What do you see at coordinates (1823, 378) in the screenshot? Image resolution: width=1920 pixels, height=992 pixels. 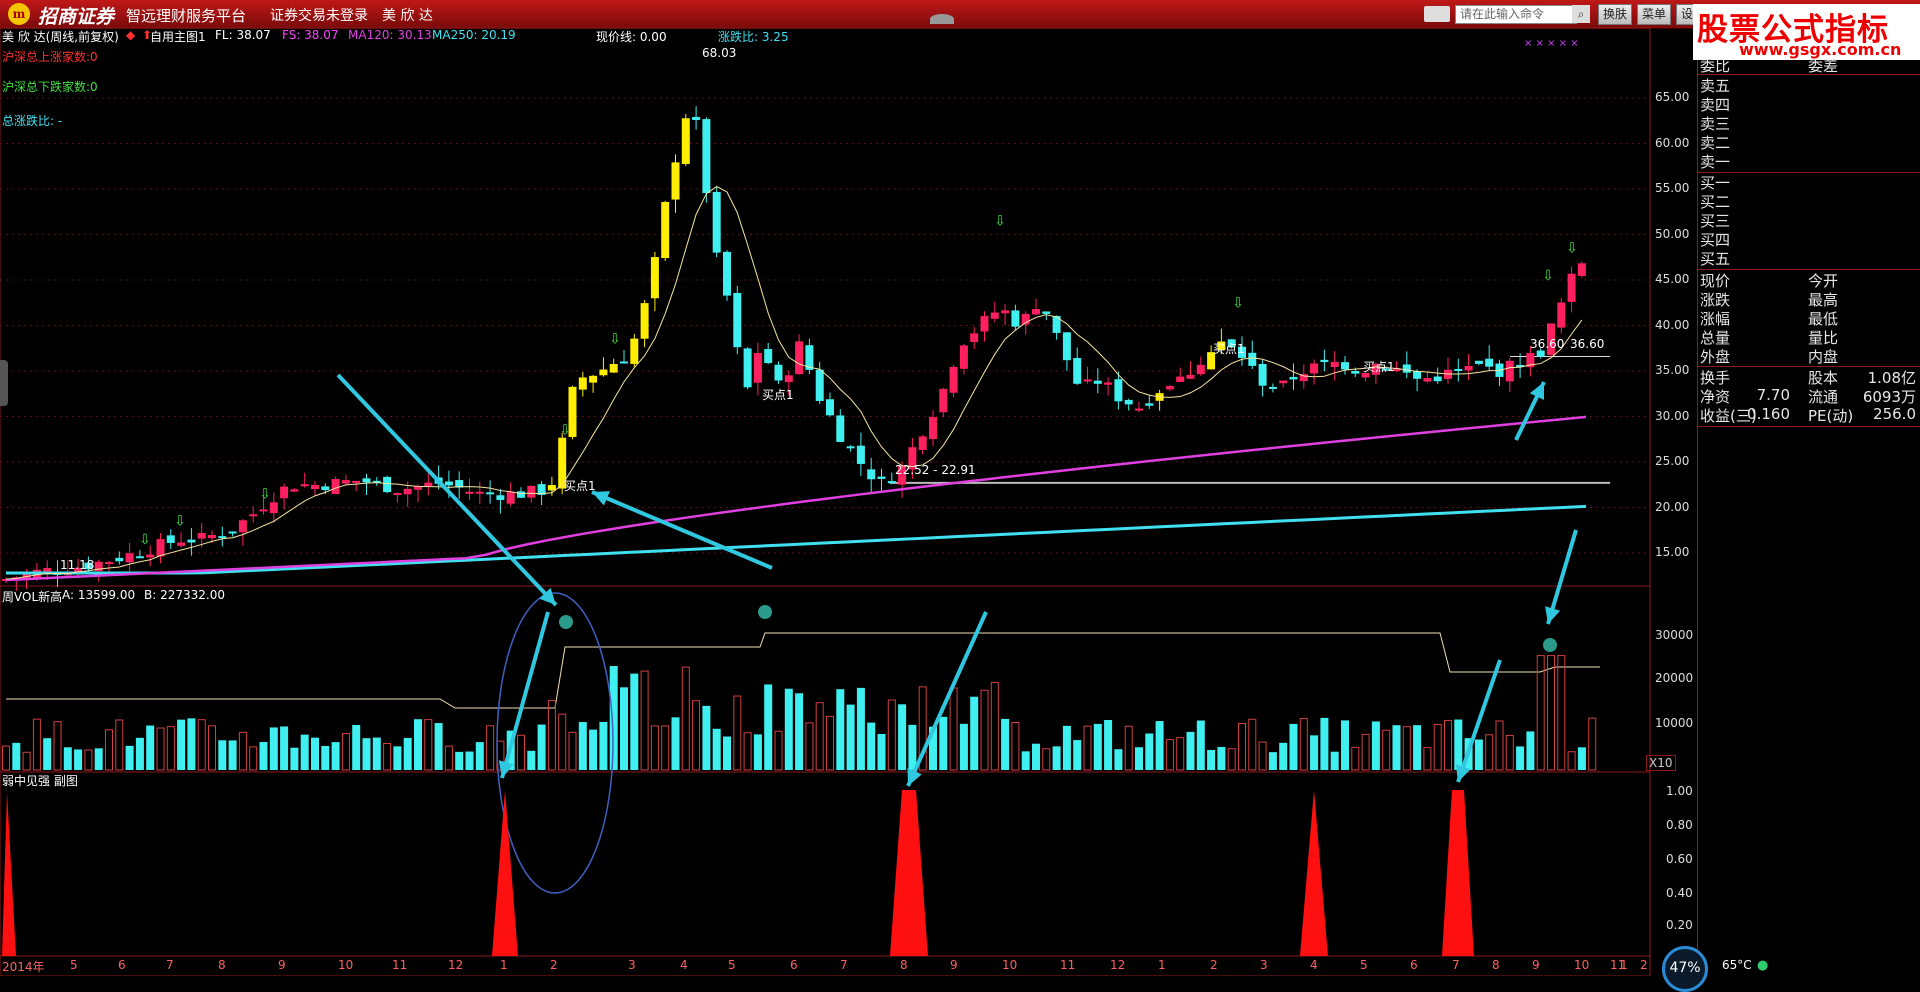 I see `share-capital-label: 股本` at bounding box center [1823, 378].